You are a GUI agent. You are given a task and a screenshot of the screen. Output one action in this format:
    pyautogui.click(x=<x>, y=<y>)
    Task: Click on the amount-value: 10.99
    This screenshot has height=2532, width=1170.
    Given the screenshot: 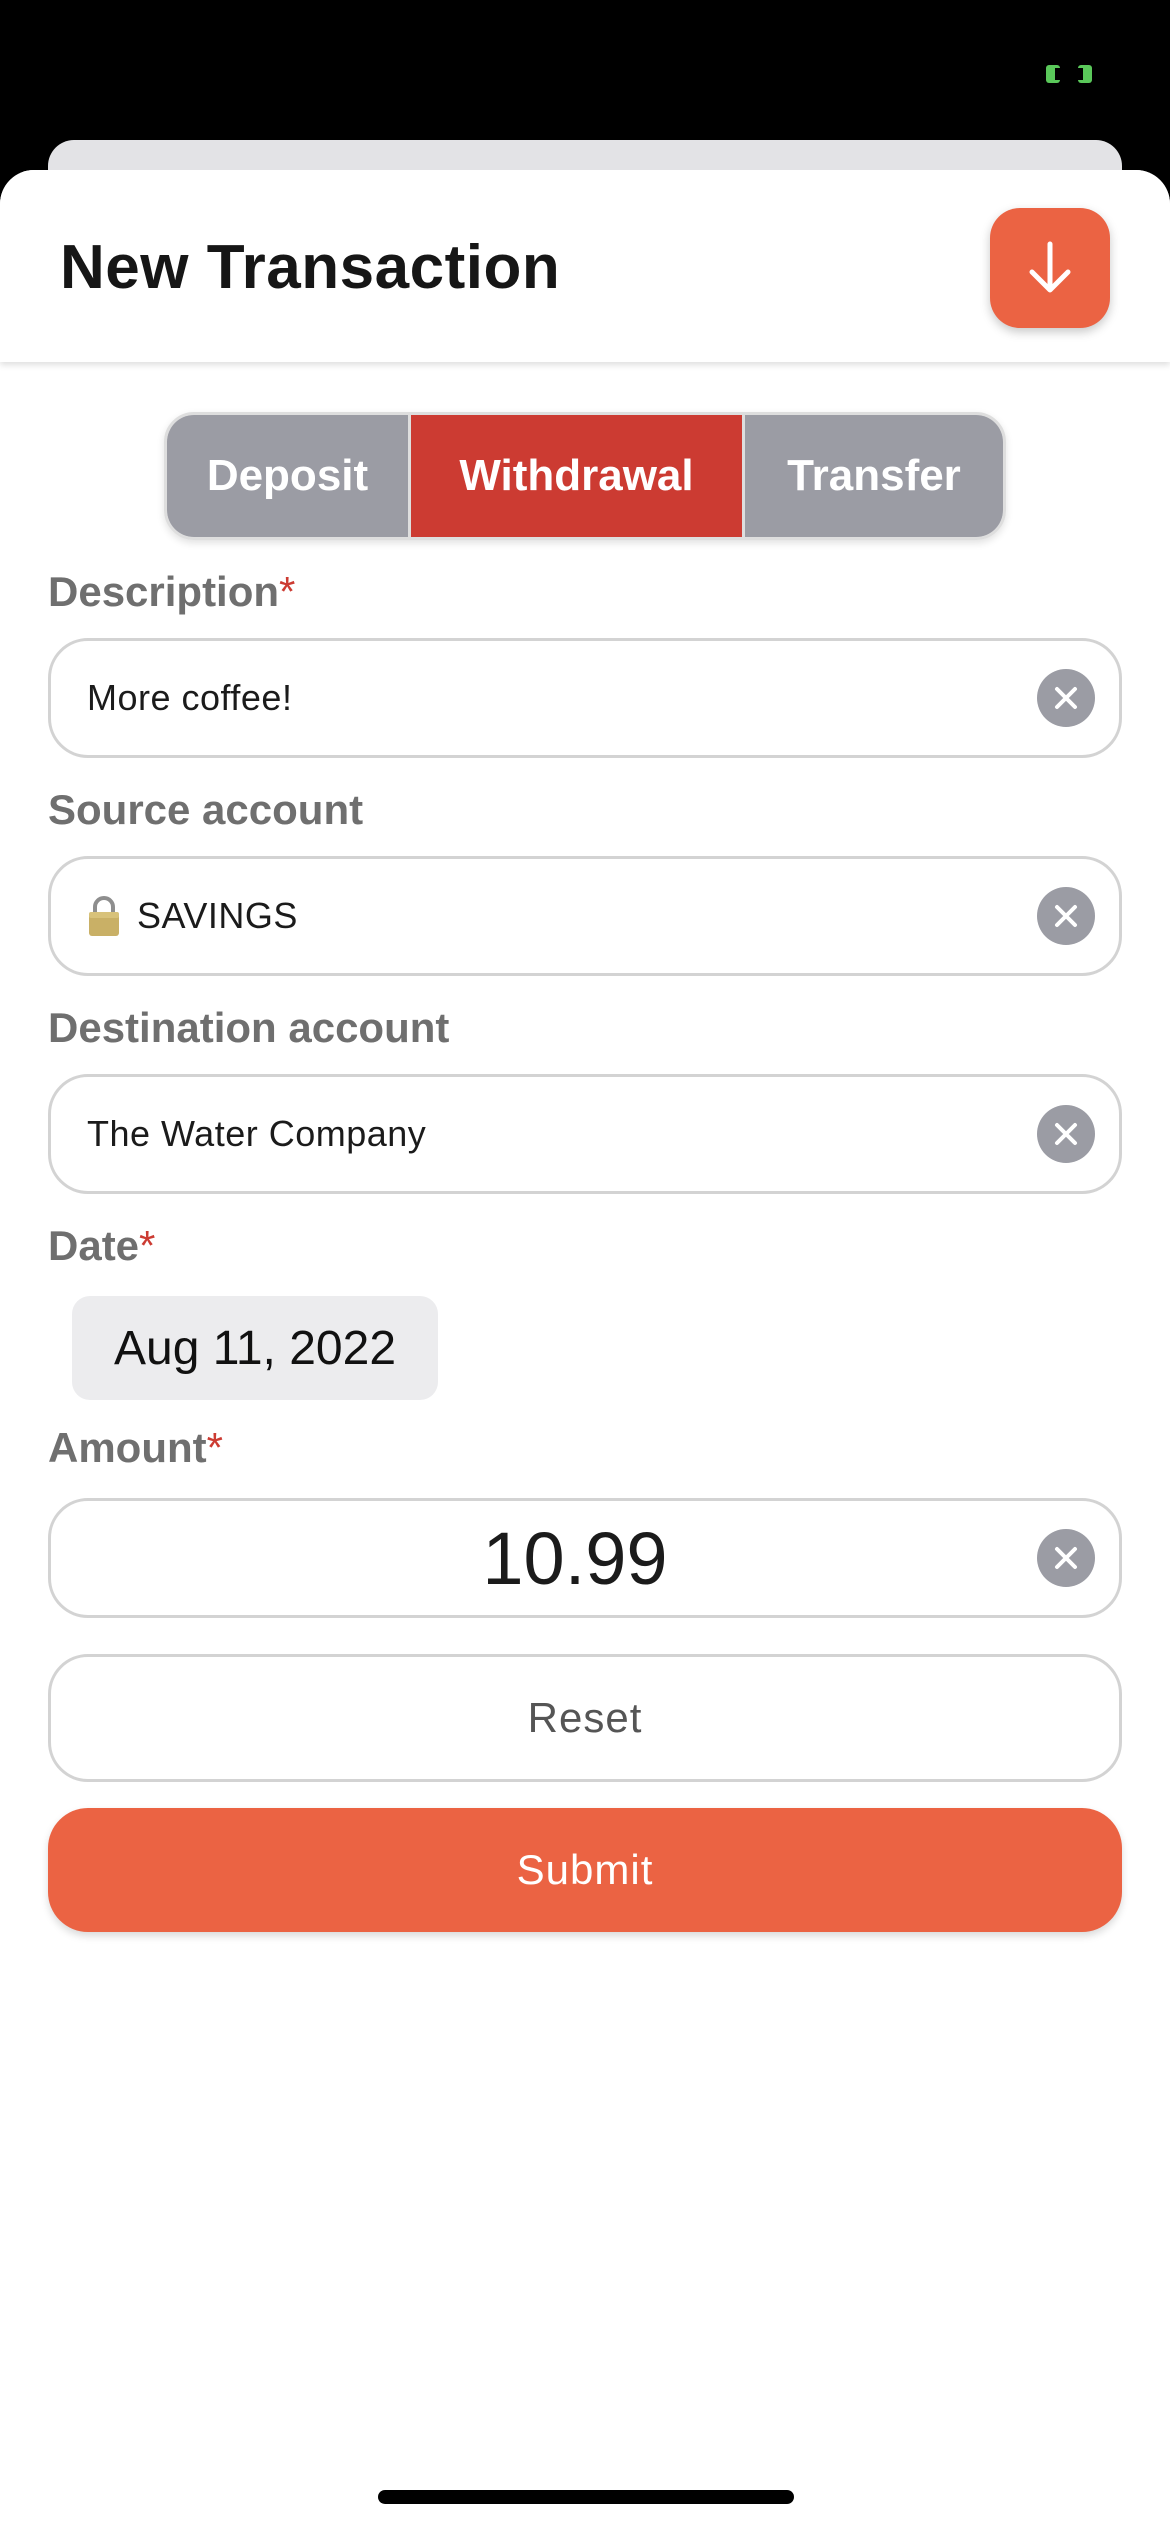 What is the action you would take?
    pyautogui.click(x=575, y=1558)
    